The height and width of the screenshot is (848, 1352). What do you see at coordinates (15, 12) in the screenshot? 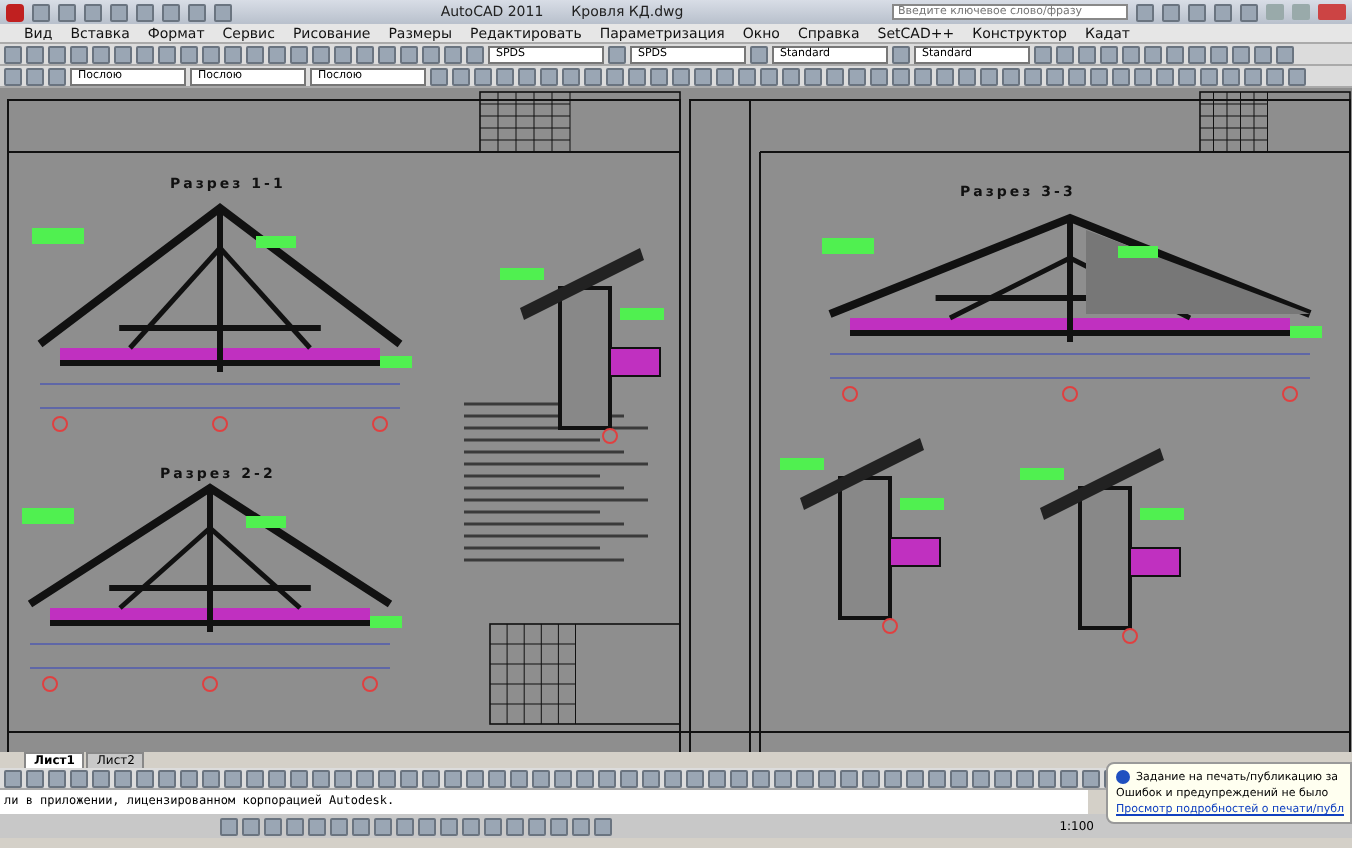
I see `app-logo-icon` at bounding box center [15, 12].